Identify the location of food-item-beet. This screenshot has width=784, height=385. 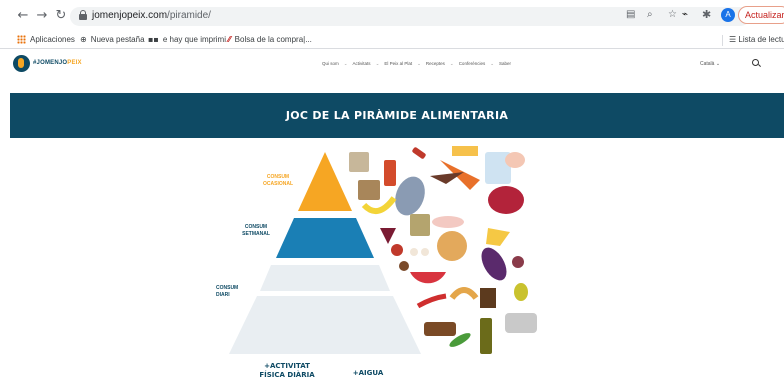
(388, 236).